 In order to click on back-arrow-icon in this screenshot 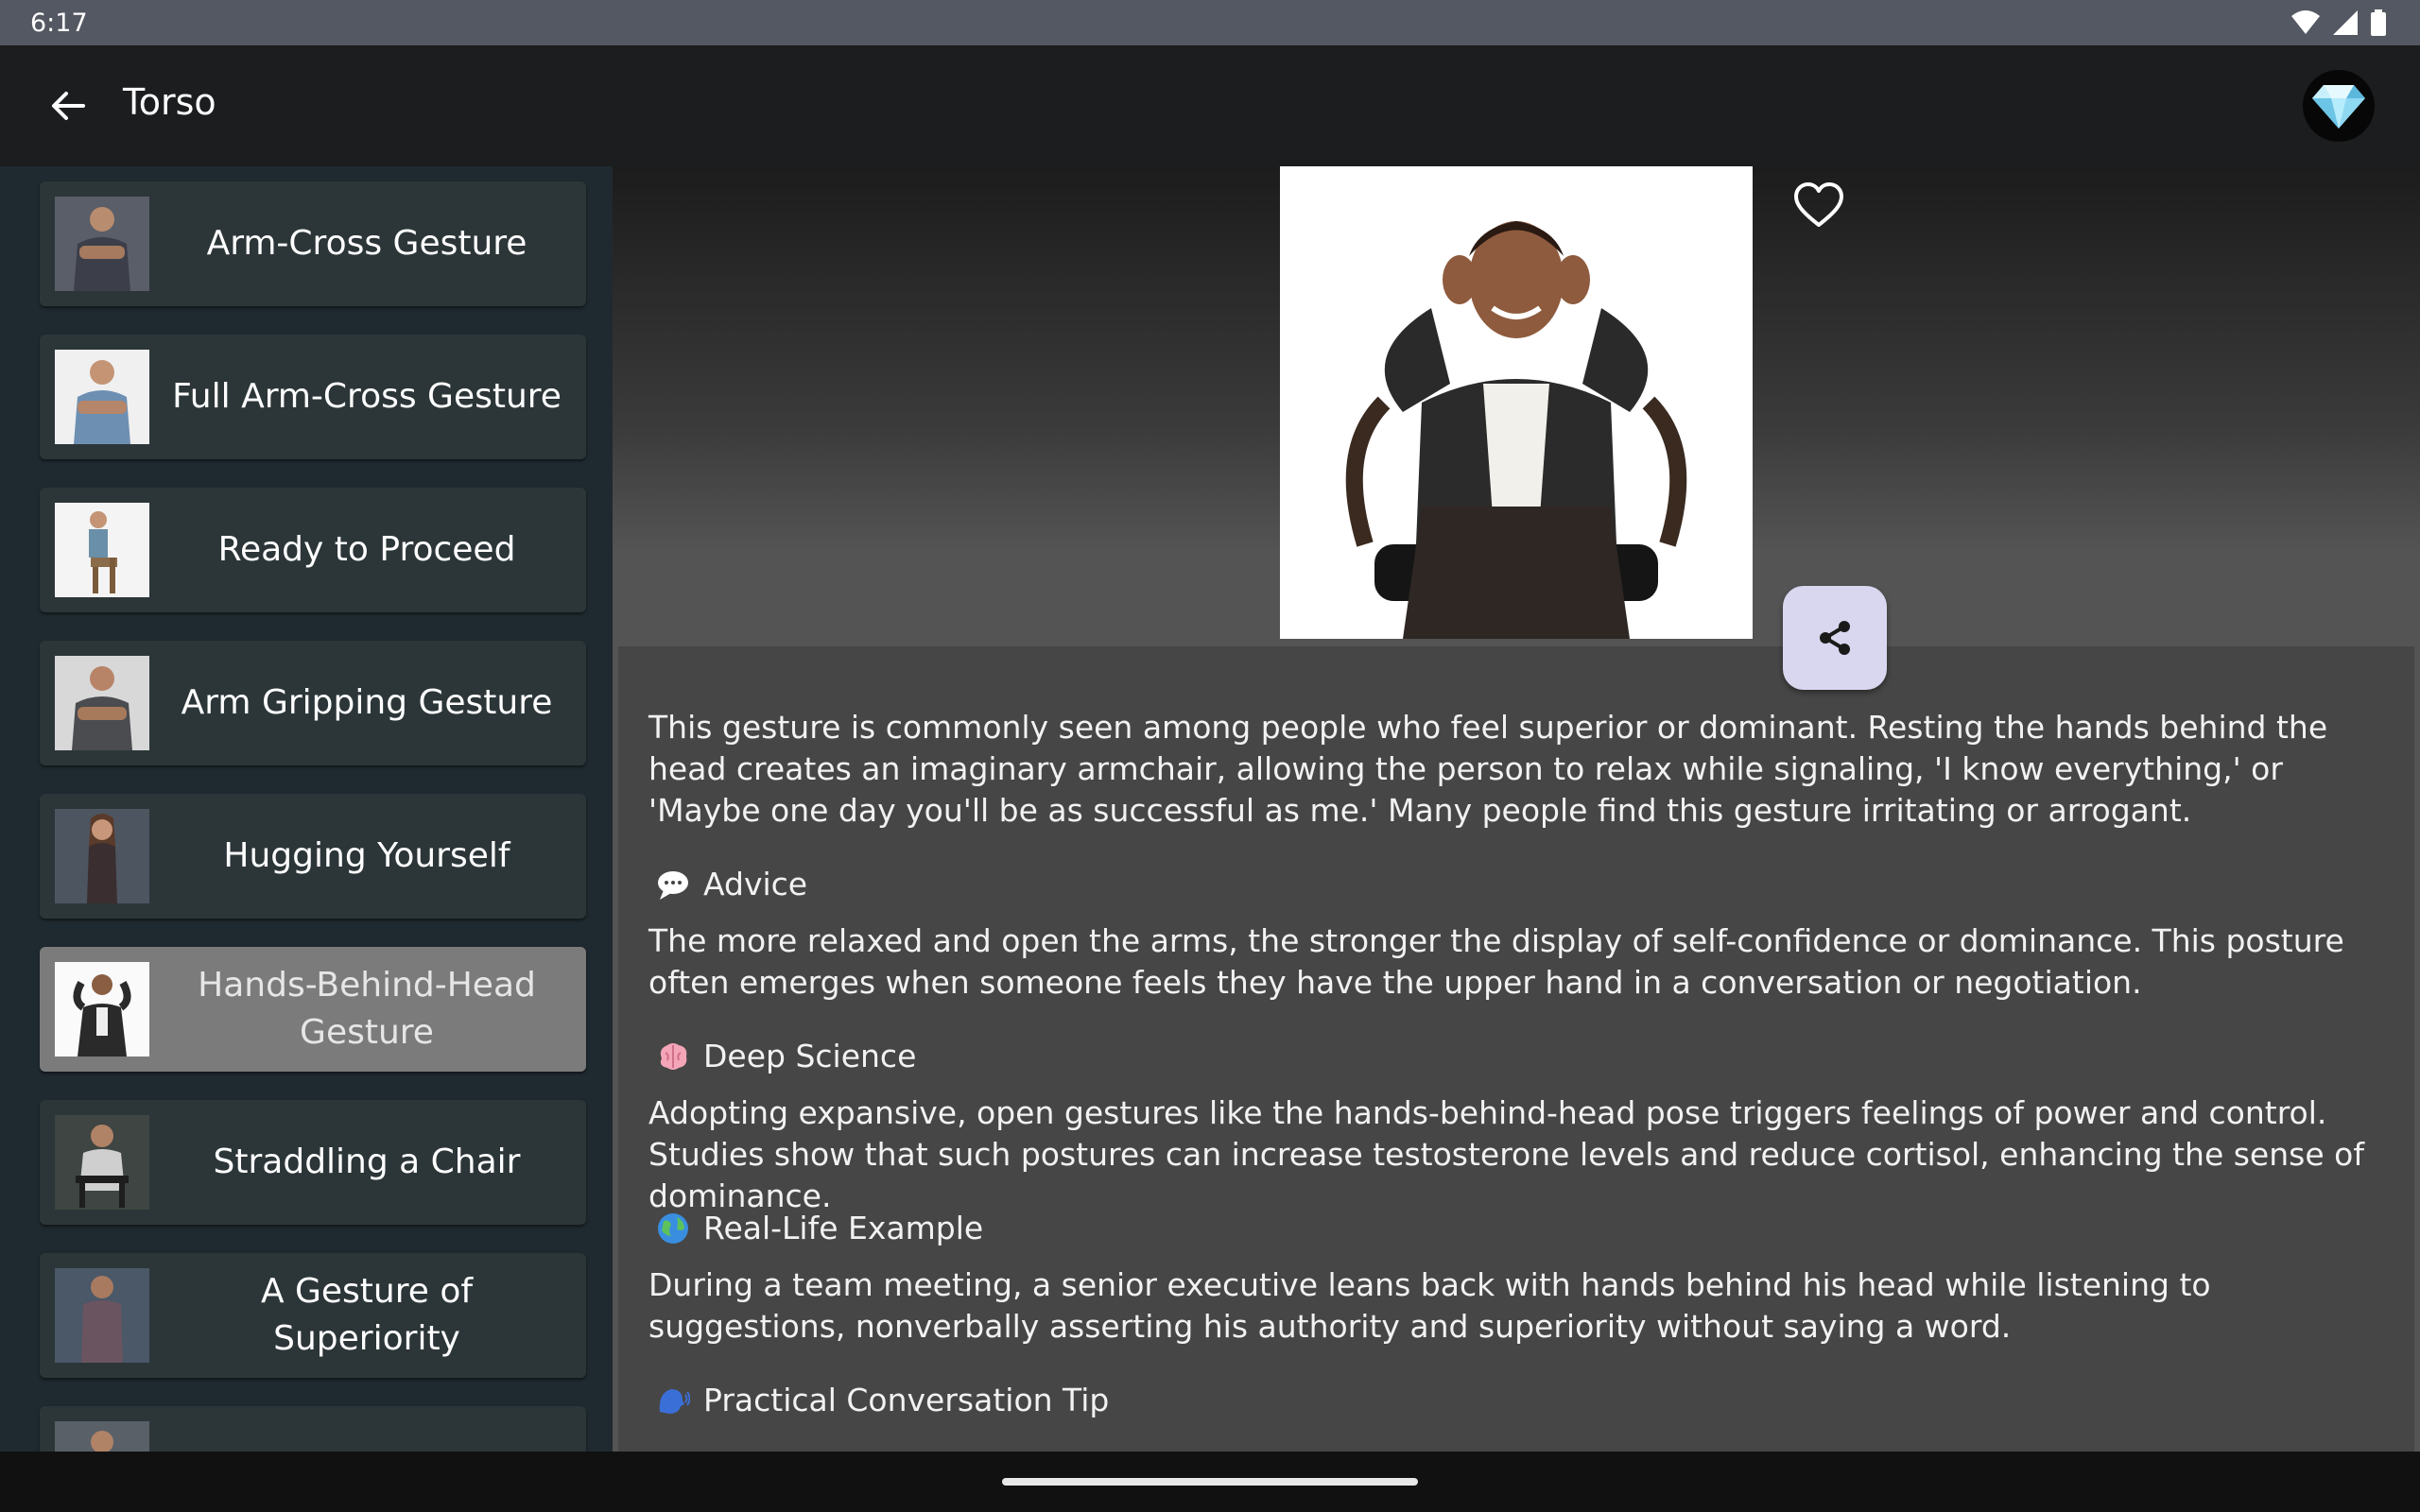, I will do `click(68, 106)`.